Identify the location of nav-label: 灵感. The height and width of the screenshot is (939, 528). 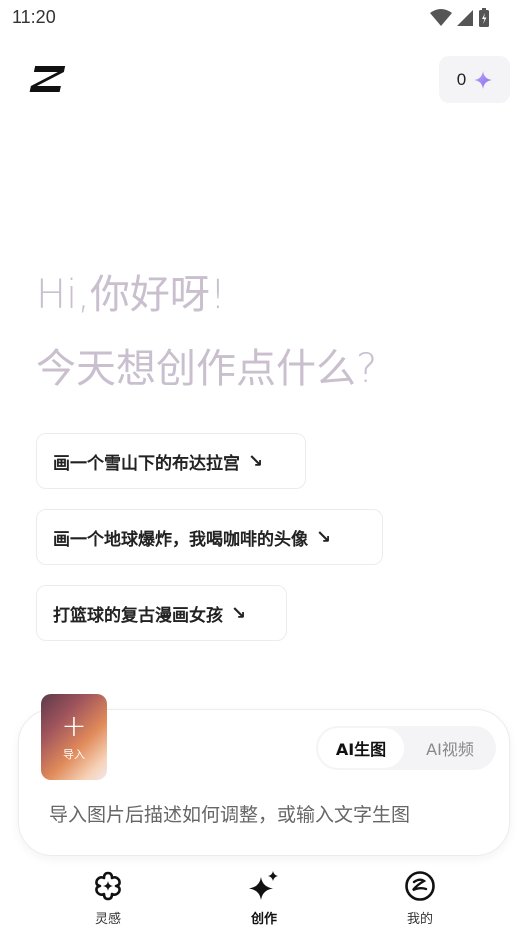
(107, 919).